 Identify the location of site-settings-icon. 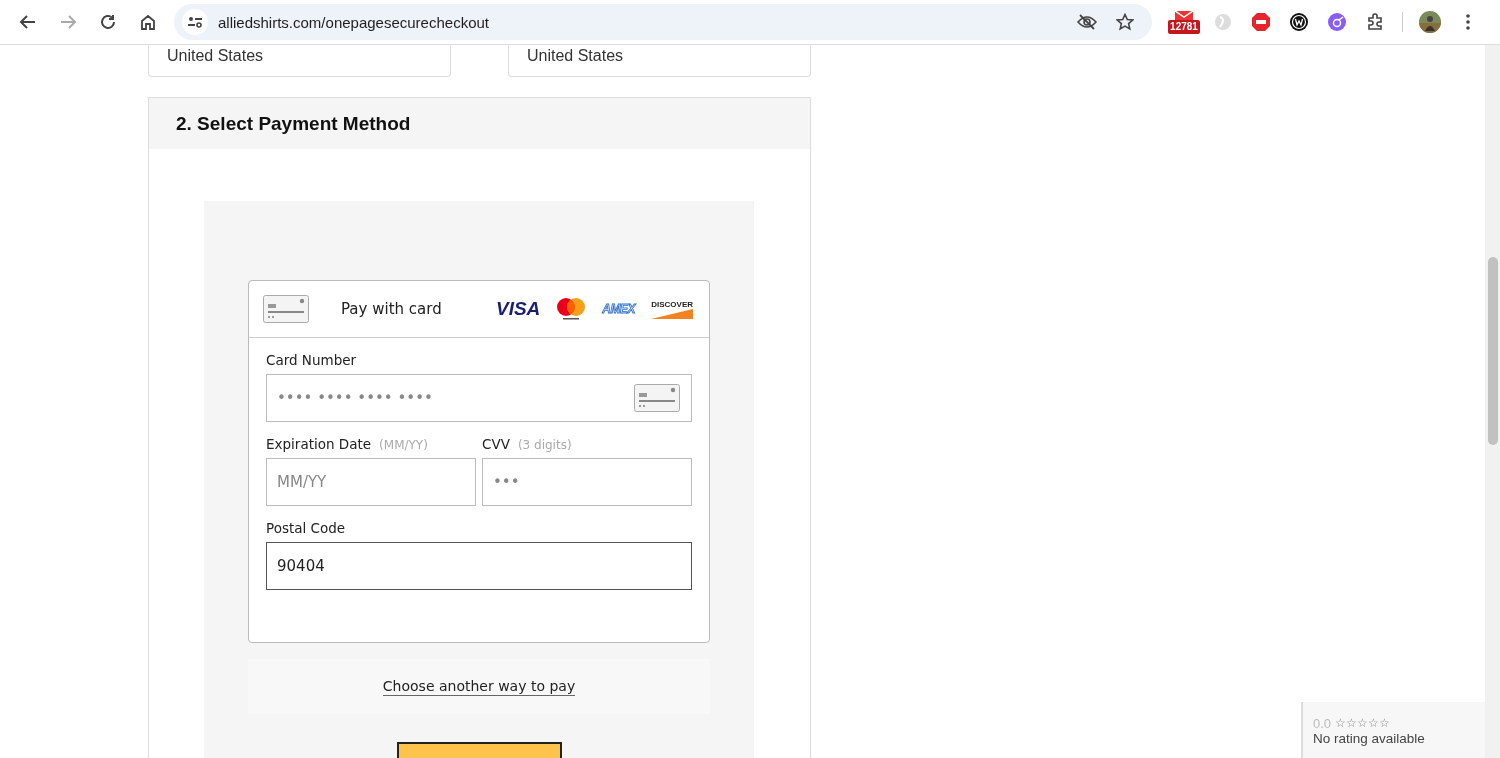
(195, 22).